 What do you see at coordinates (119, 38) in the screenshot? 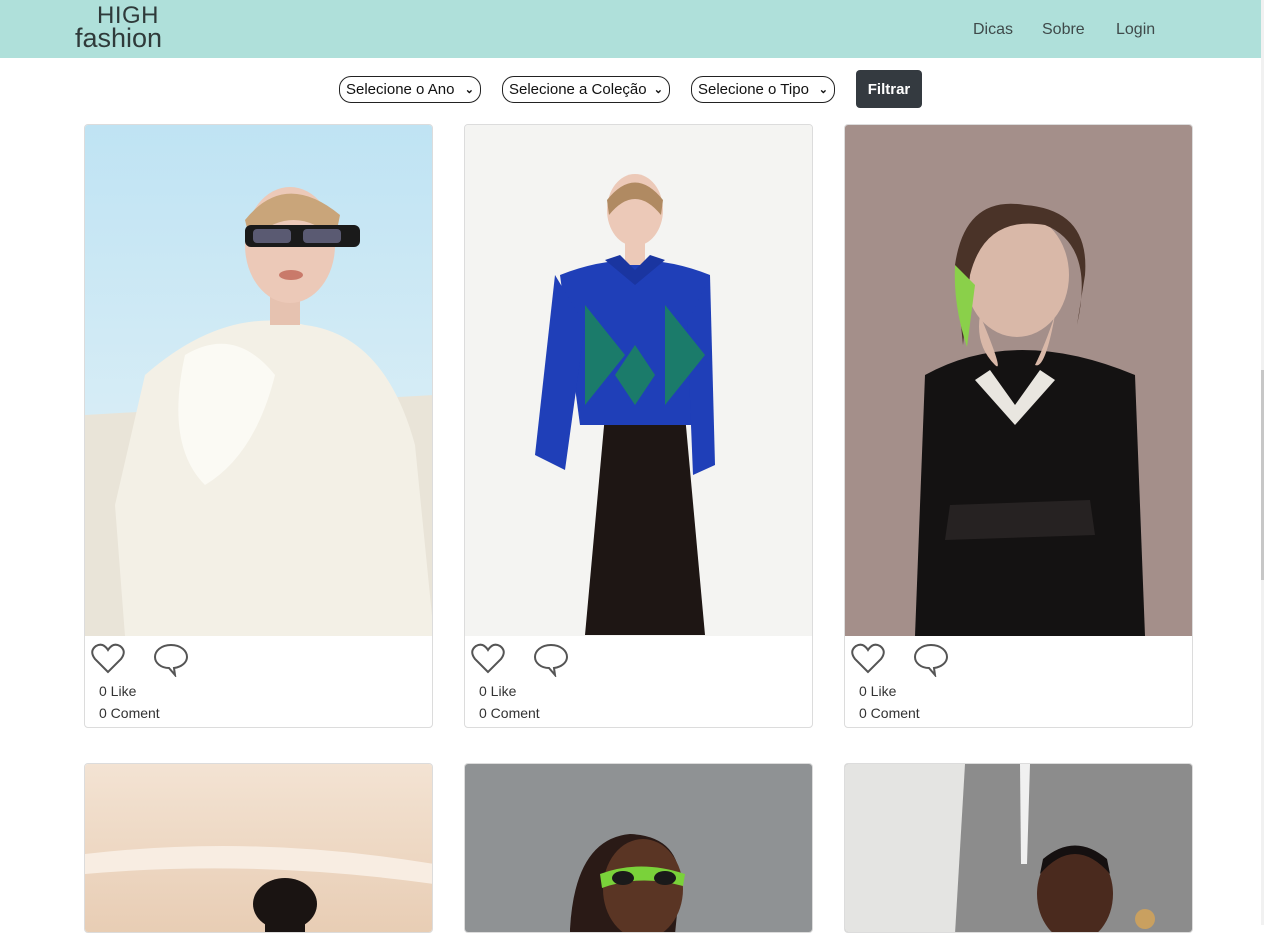
I see `logo-line2: fashion` at bounding box center [119, 38].